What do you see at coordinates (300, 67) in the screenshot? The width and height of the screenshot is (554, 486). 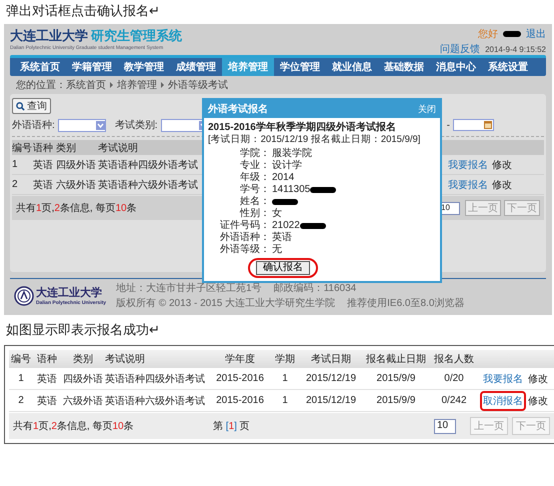 I see `nav-tab: 学位管理` at bounding box center [300, 67].